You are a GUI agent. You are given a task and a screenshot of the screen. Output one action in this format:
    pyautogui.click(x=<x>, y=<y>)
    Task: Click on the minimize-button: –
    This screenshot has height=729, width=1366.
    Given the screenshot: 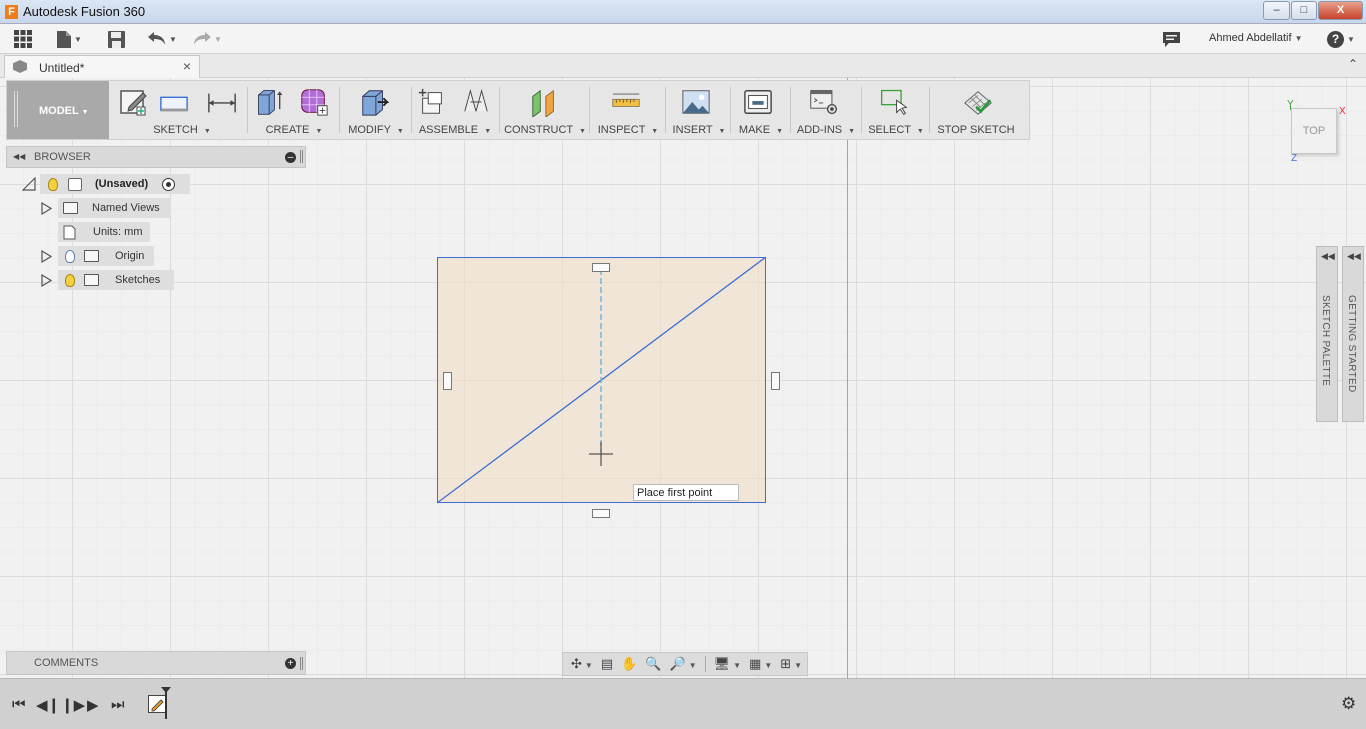 What is the action you would take?
    pyautogui.click(x=1276, y=10)
    